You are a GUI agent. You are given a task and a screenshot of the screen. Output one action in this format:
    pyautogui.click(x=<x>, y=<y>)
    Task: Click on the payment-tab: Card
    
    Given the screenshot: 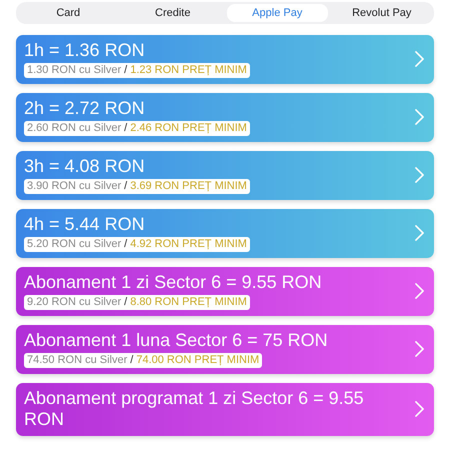 What is the action you would take?
    pyautogui.click(x=68, y=13)
    